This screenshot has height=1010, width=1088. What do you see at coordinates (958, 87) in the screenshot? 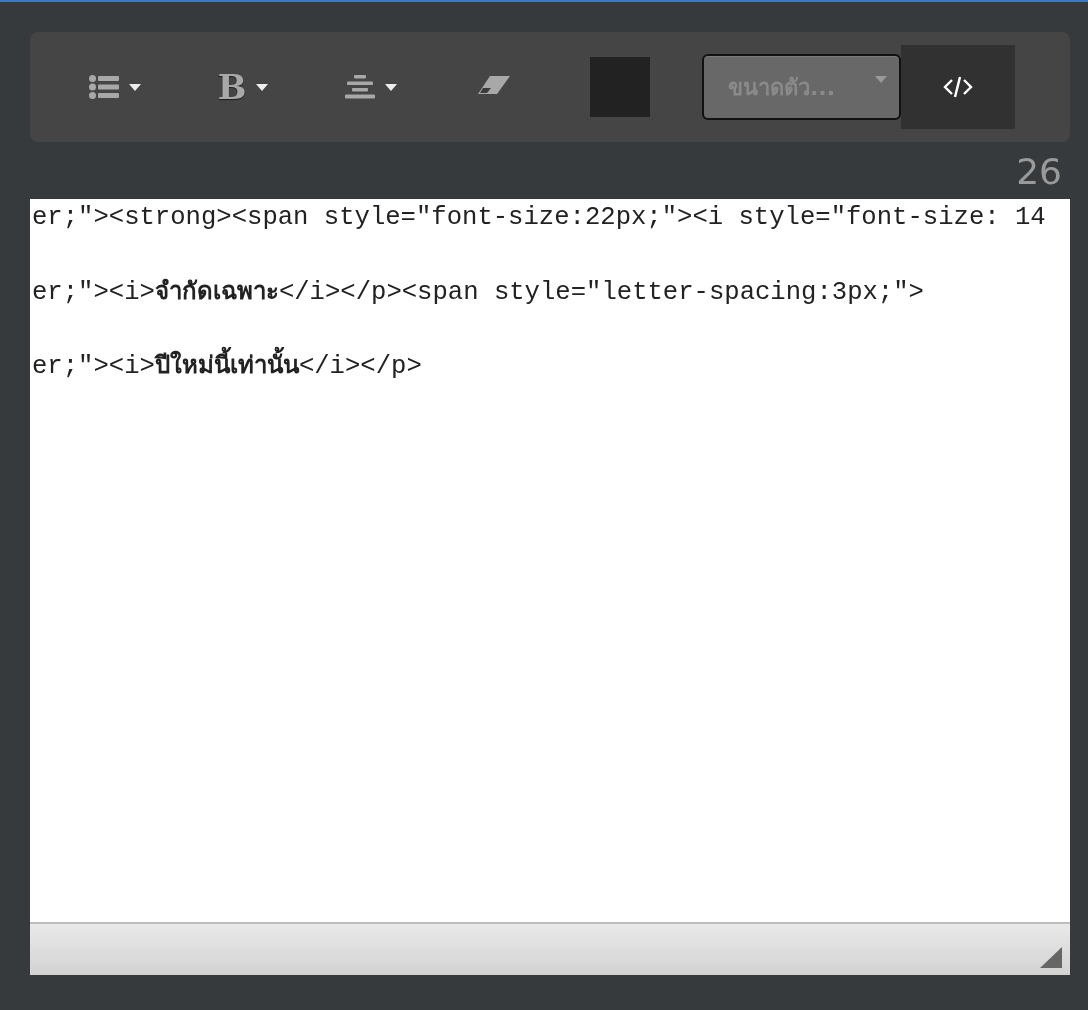
I see `code-icon` at bounding box center [958, 87].